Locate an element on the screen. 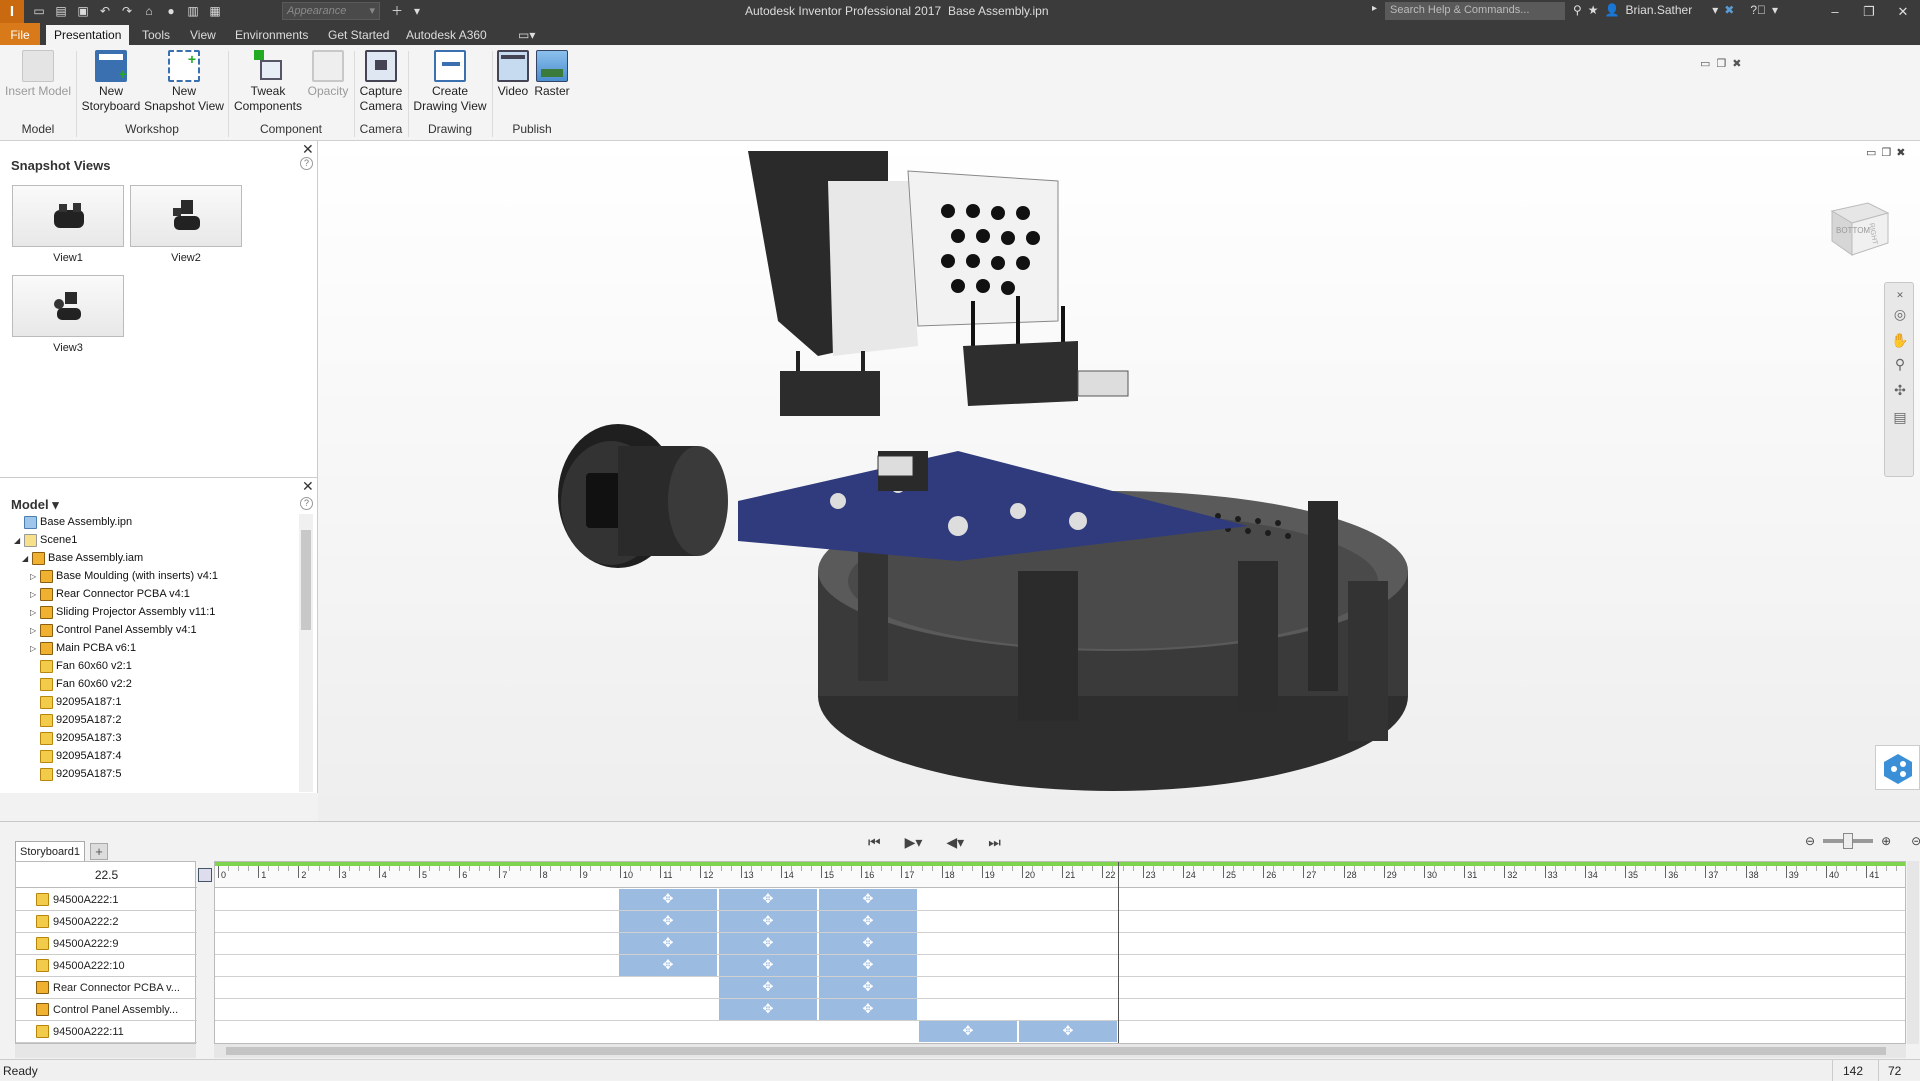  tree-item: ▷ Control Panel Assembly v4:1 is located at coordinates (113, 630).